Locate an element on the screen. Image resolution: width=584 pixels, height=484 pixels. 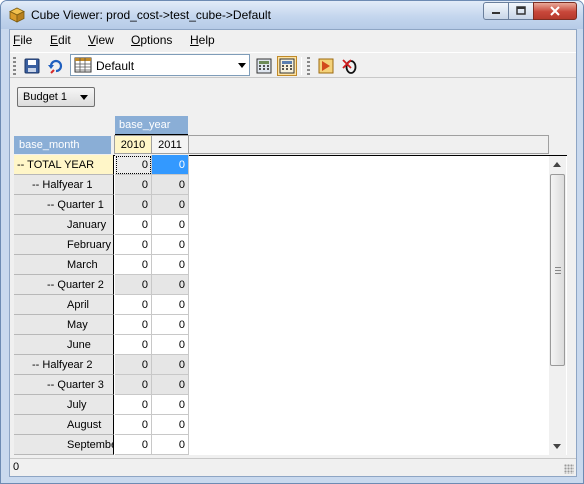
resize-grip-icon is located at coordinates (569, 469).